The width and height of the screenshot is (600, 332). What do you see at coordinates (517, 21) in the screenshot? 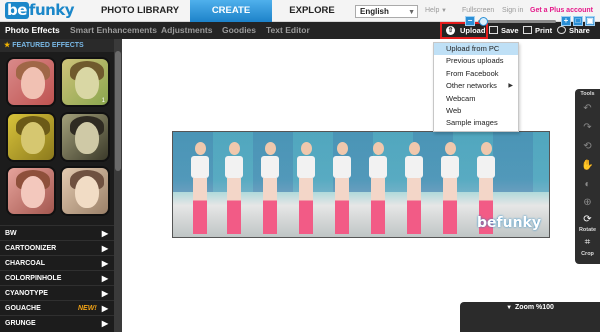
I see `zoom-slider-track` at bounding box center [517, 21].